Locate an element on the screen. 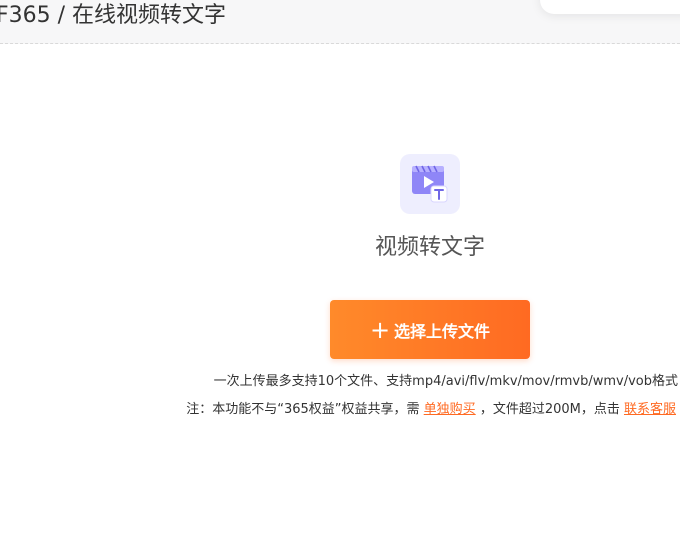 The image size is (680, 551). contact-service-link: 联系客服 is located at coordinates (650, 409).